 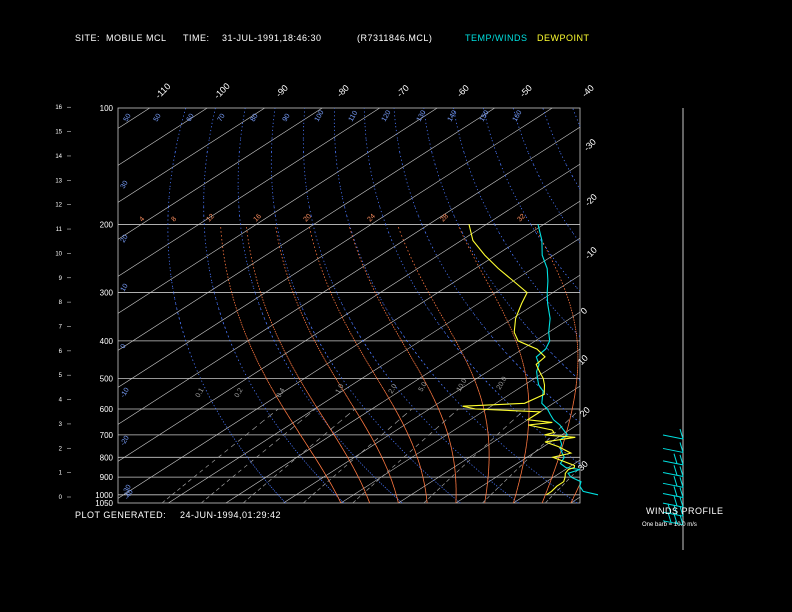 What do you see at coordinates (107, 341) in the screenshot?
I see `pressure-label-400: 400` at bounding box center [107, 341].